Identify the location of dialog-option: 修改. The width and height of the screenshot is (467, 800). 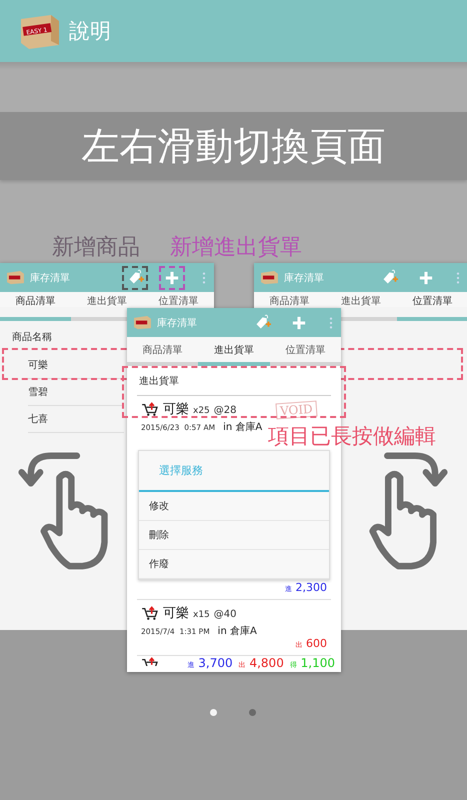
(234, 506).